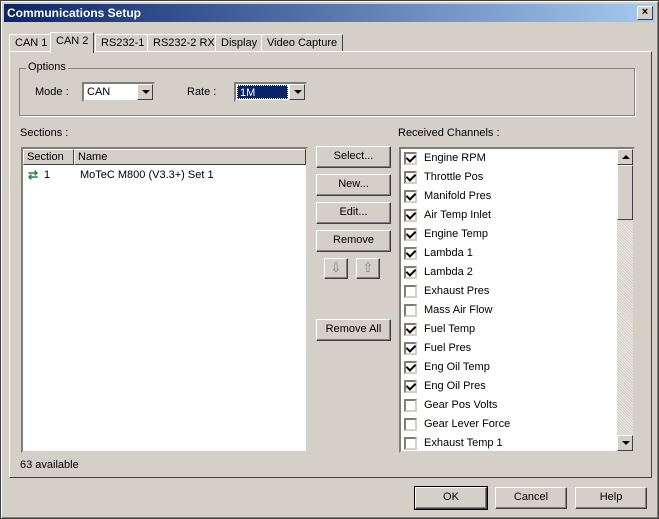 This screenshot has width=659, height=519. What do you see at coordinates (458, 310) in the screenshot?
I see `channel-label: Mass Air Flow` at bounding box center [458, 310].